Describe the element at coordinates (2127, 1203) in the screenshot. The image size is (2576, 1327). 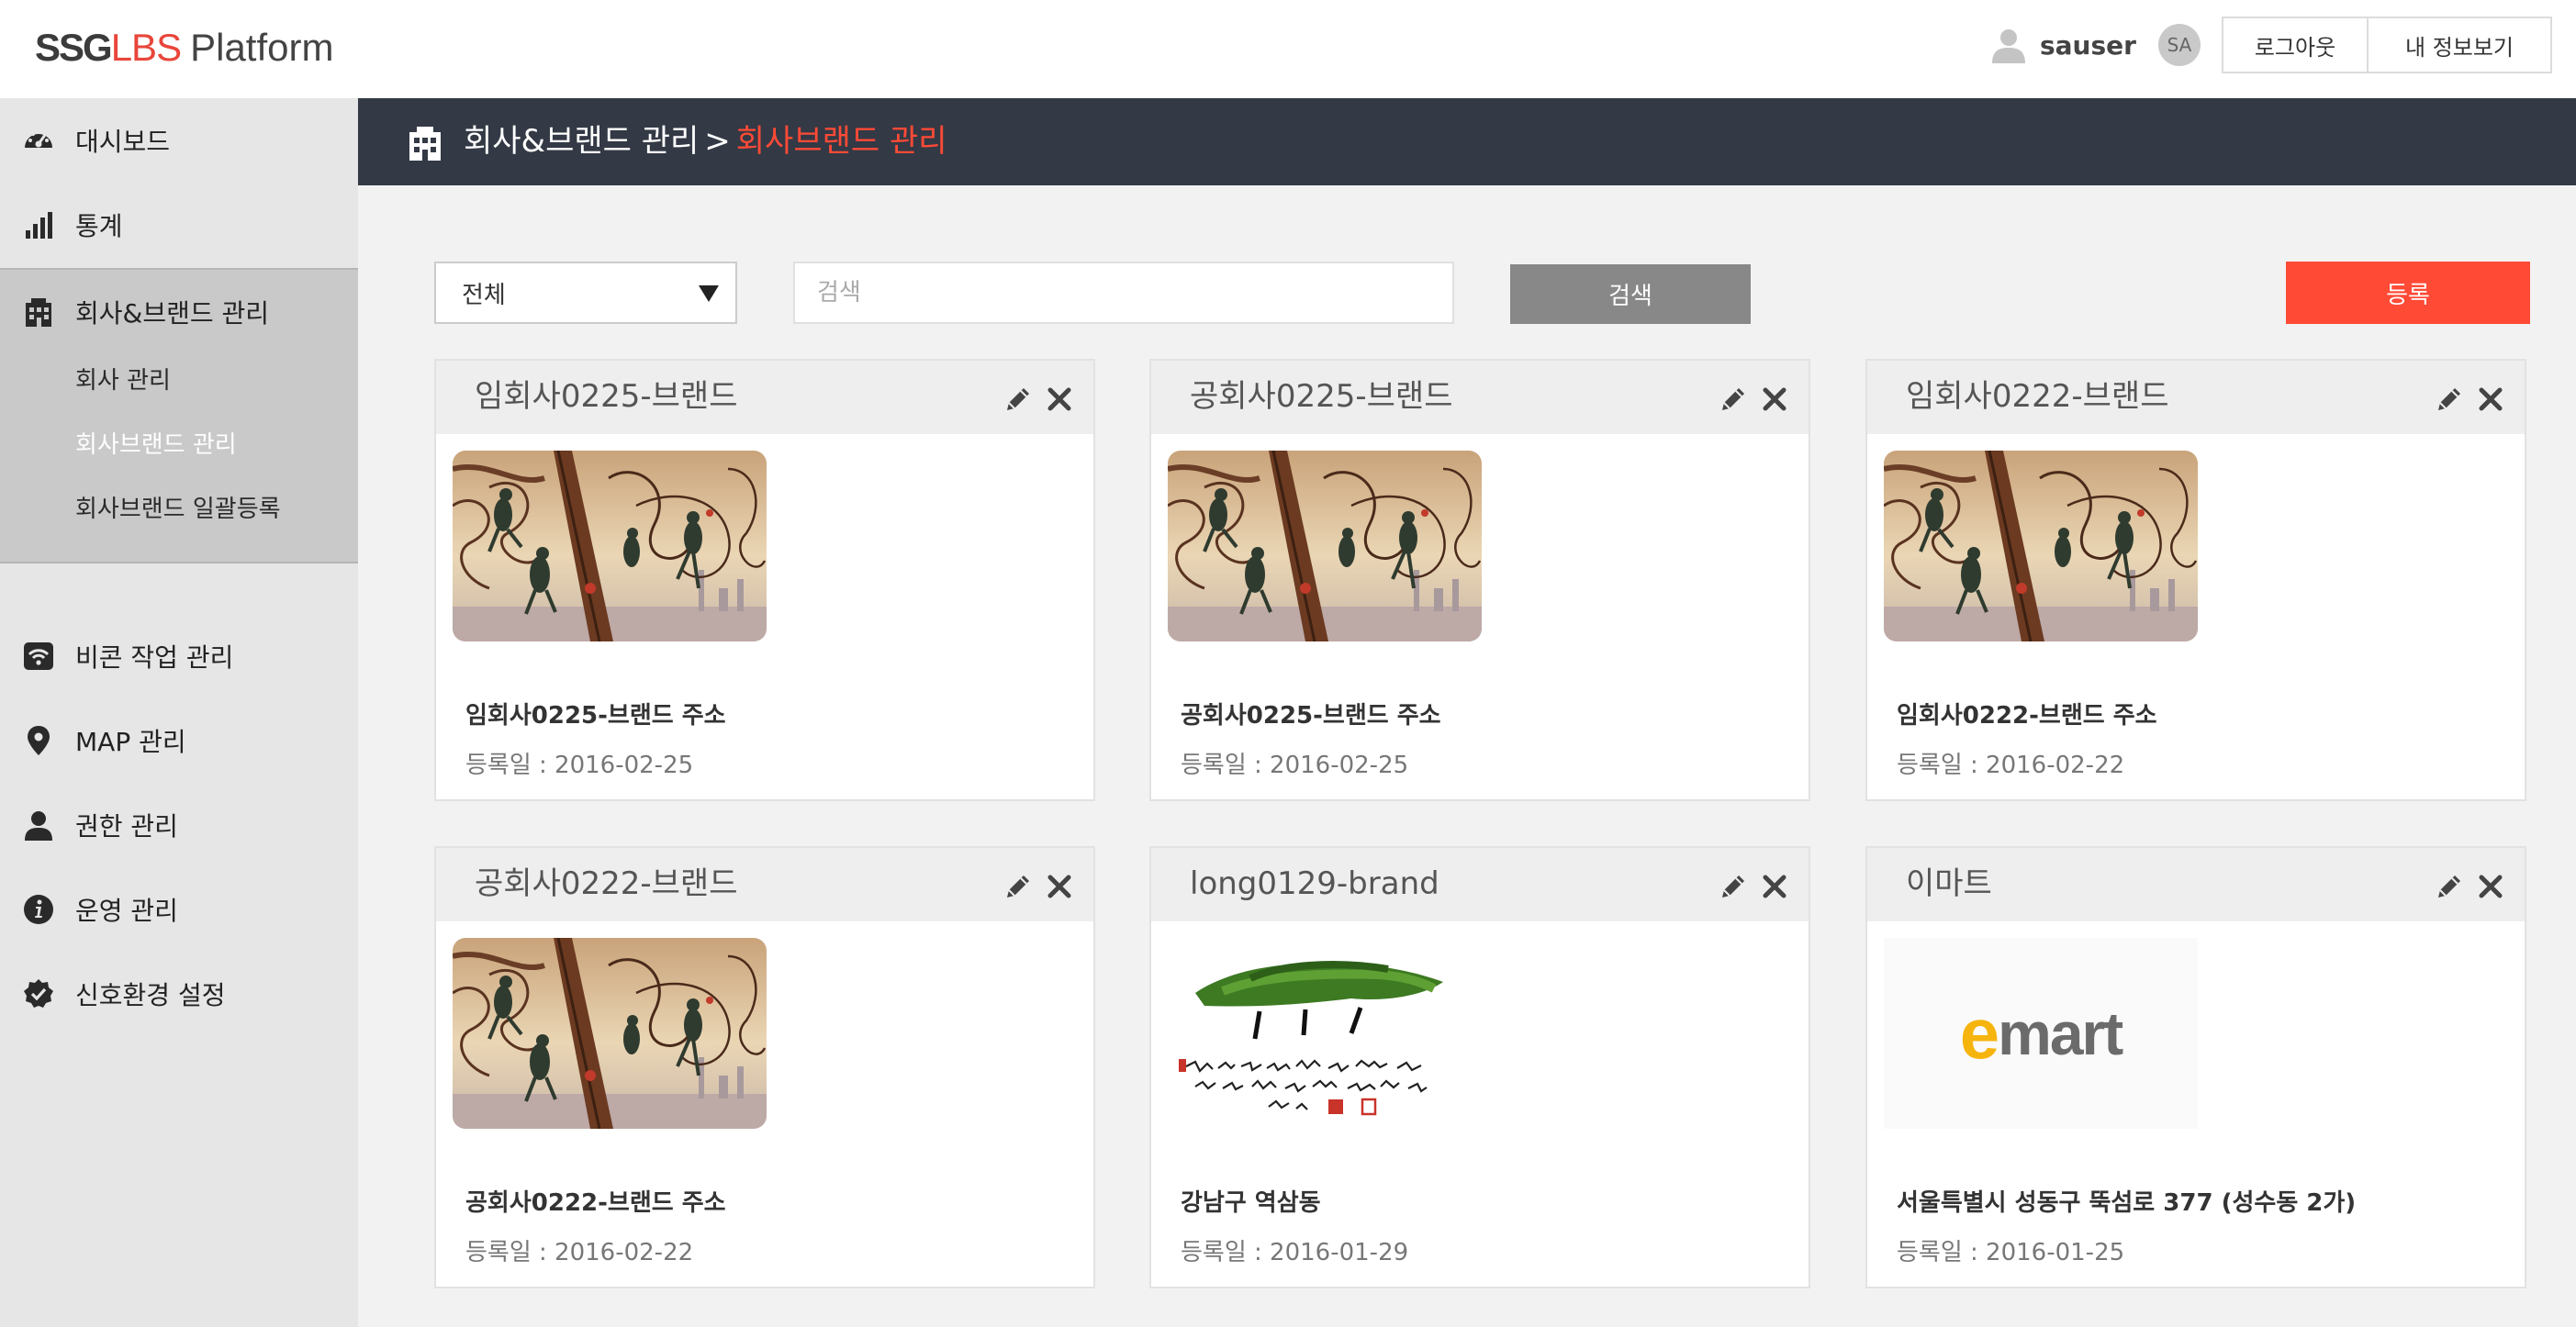
I see `card-address: 서울특별시 성동구 뚝섬로 377 (성수동 2가)` at that location.